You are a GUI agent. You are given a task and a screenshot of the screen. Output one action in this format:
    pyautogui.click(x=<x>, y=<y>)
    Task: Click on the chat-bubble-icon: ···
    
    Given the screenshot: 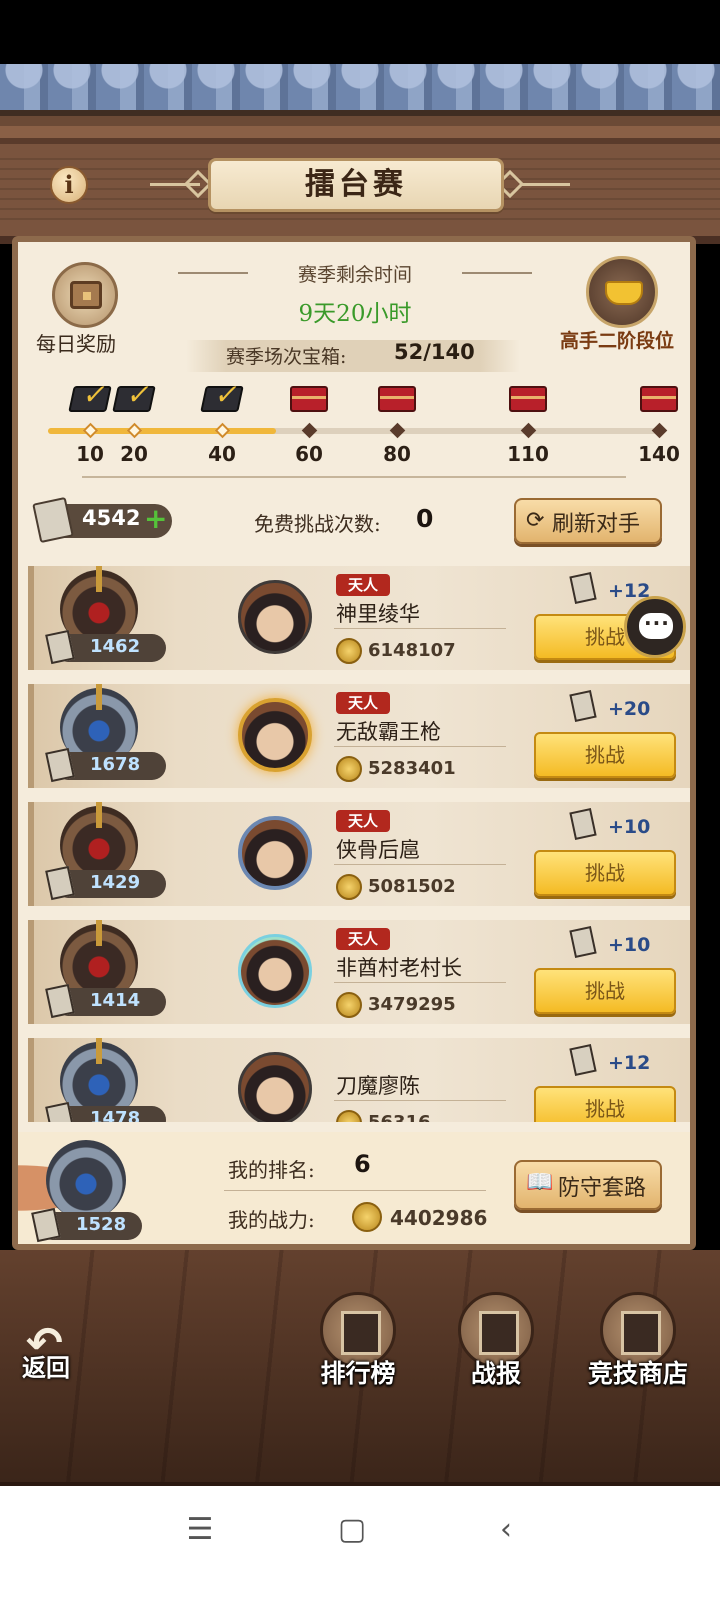 What is the action you would take?
    pyautogui.click(x=655, y=627)
    